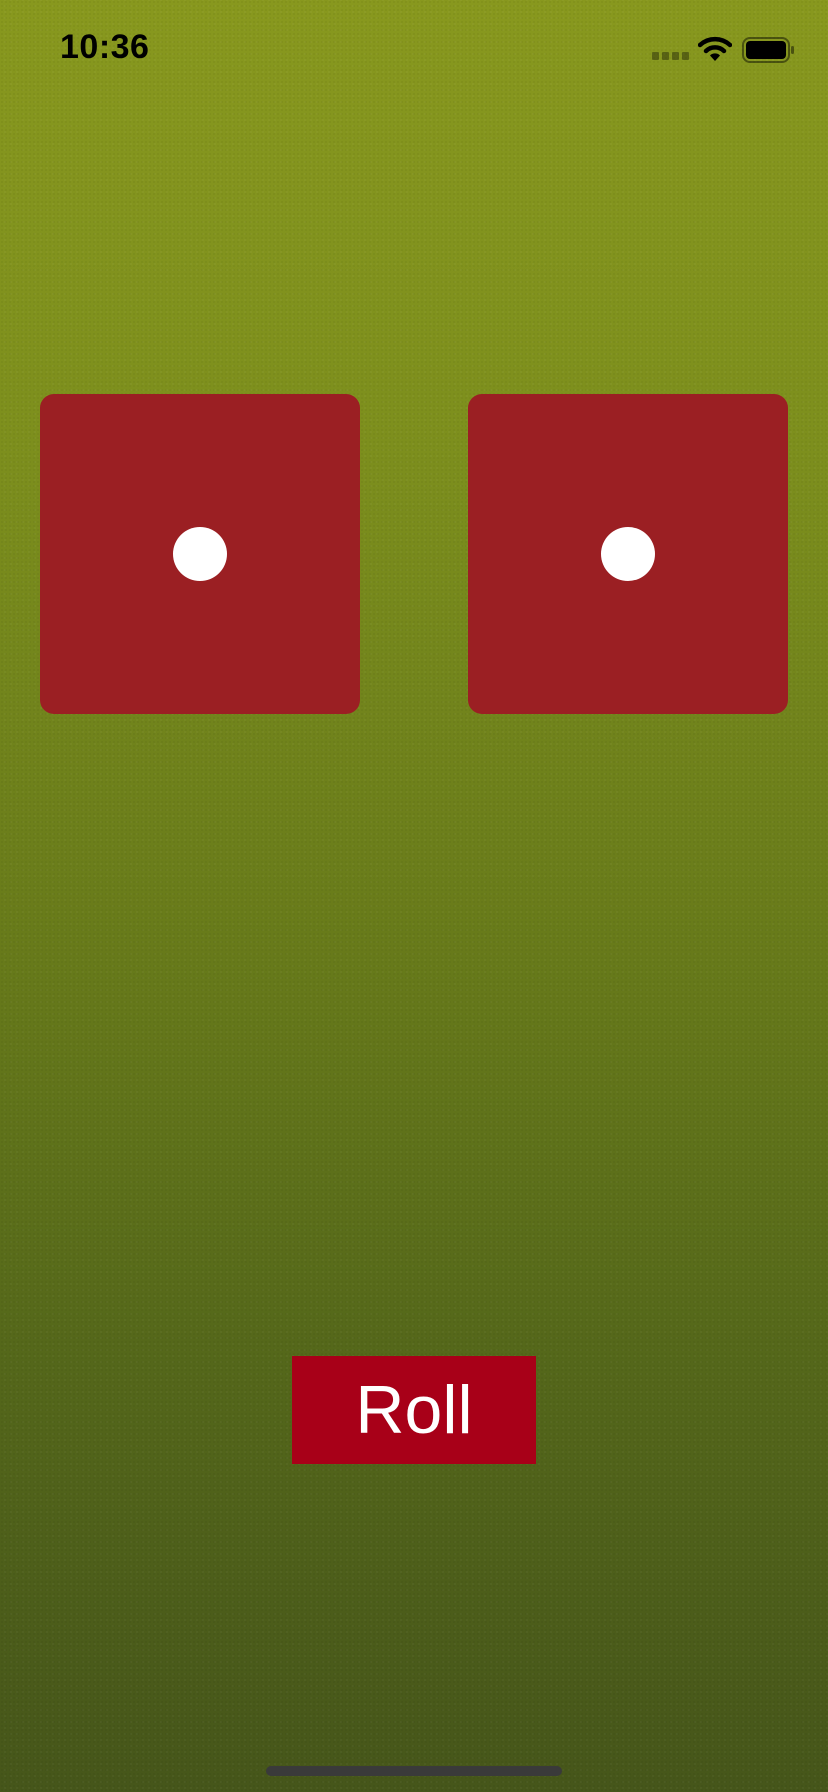 Image resolution: width=828 pixels, height=1792 pixels. What do you see at coordinates (105, 47) in the screenshot?
I see `status-time: 10:36` at bounding box center [105, 47].